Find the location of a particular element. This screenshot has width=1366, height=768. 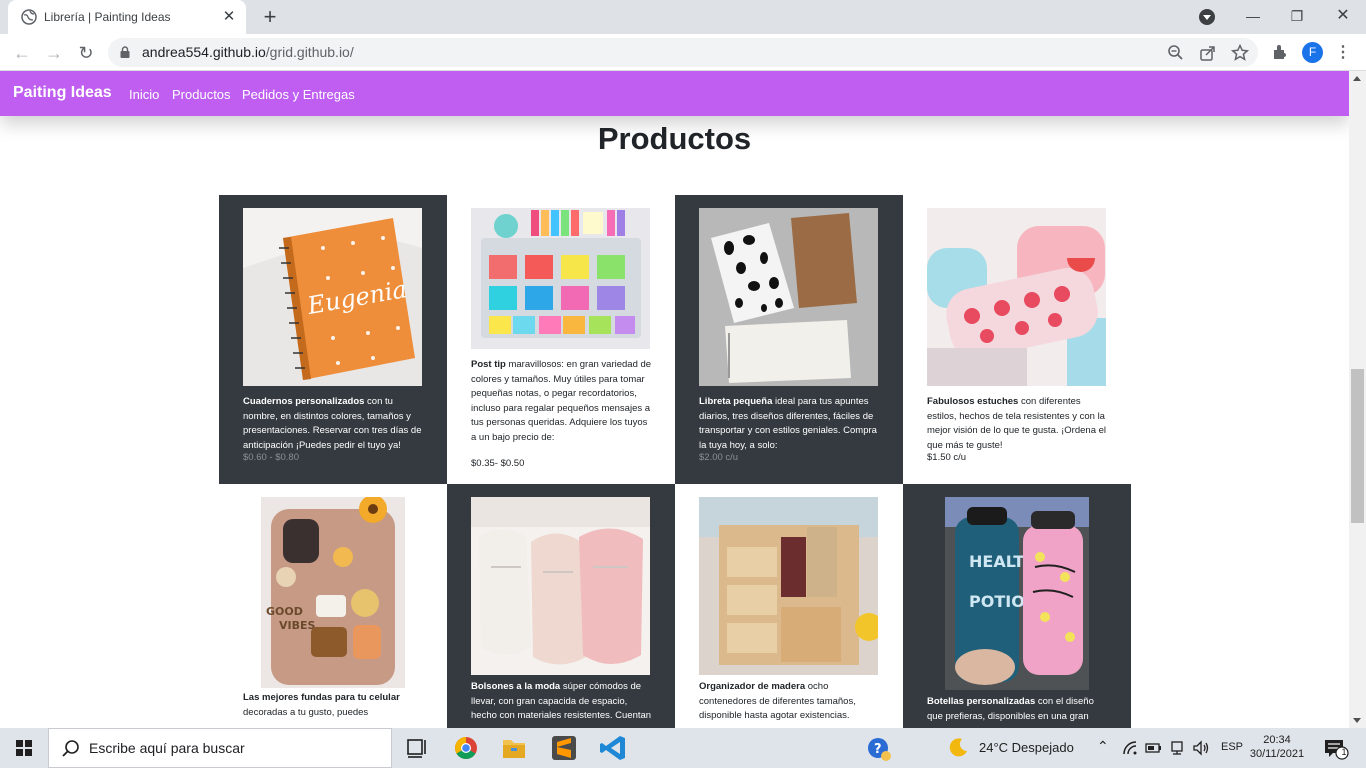

wifi-icon is located at coordinates (1130, 748).